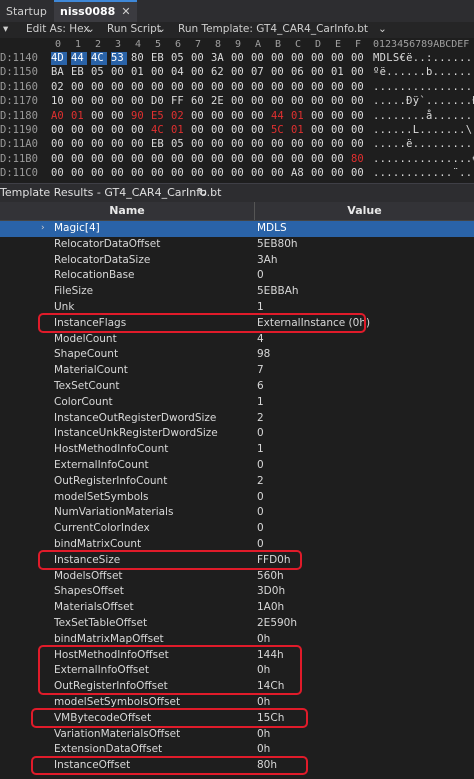  I want to click on hex-byte: 60, so click(199, 101).